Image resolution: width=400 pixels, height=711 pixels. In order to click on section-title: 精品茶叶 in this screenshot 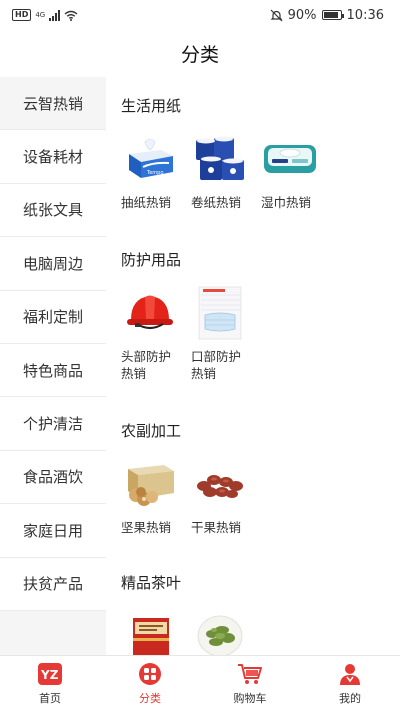, I will do `click(151, 583)`.